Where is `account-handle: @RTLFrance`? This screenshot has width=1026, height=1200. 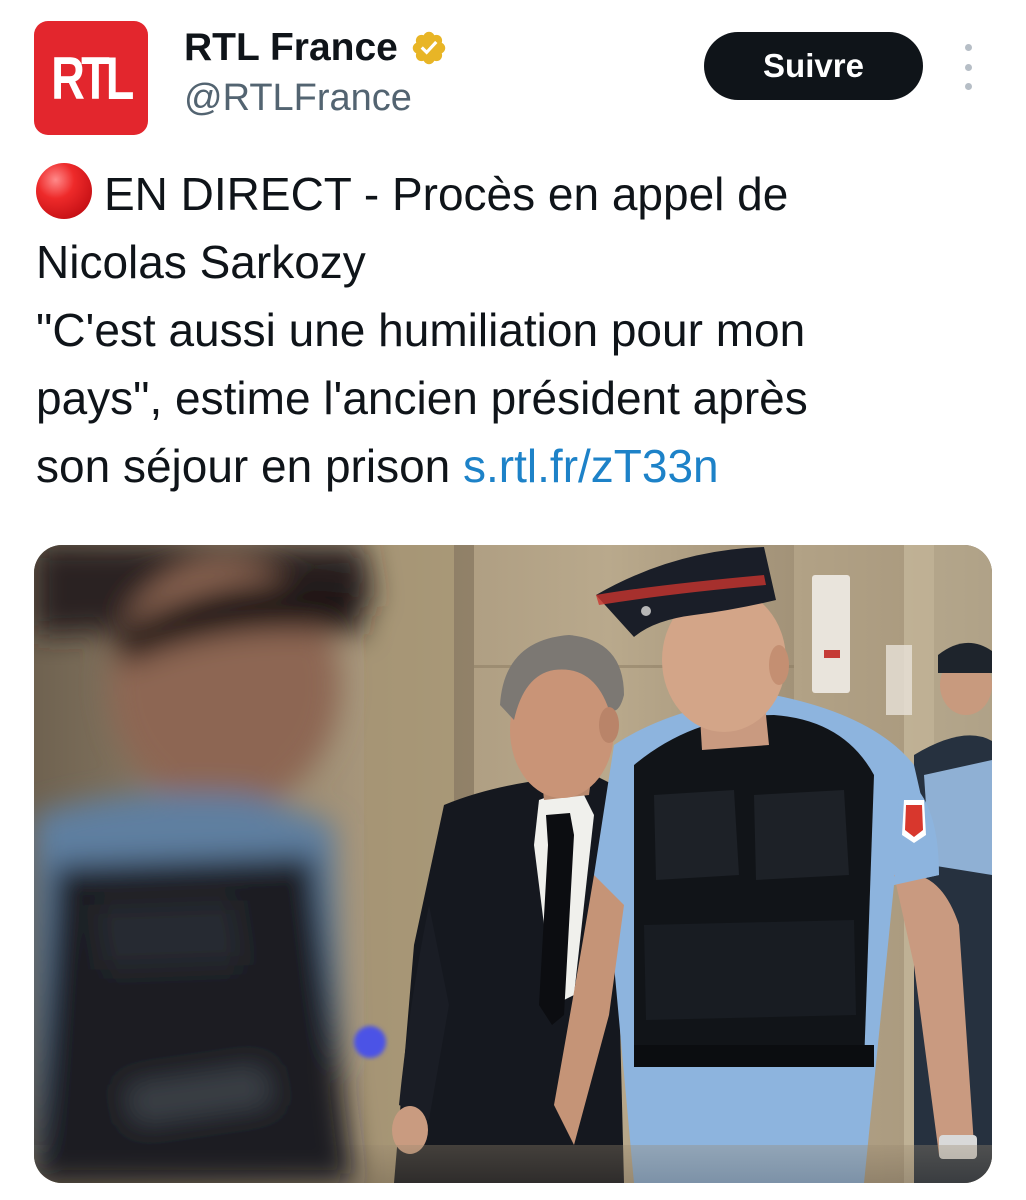
account-handle: @RTLFrance is located at coordinates (298, 98).